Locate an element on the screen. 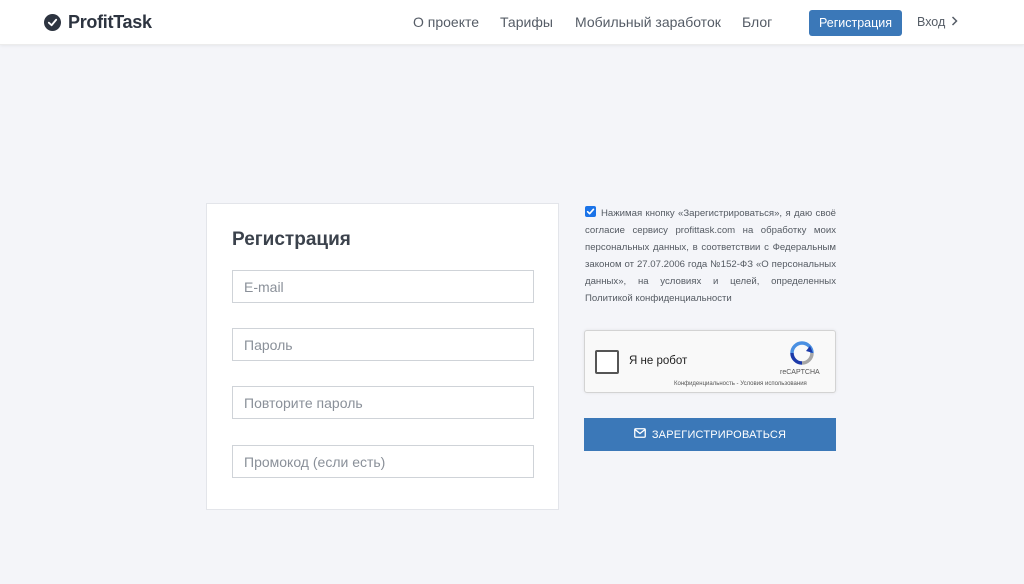  nav-link-mobile-earnings: Мобильный заработок is located at coordinates (648, 22).